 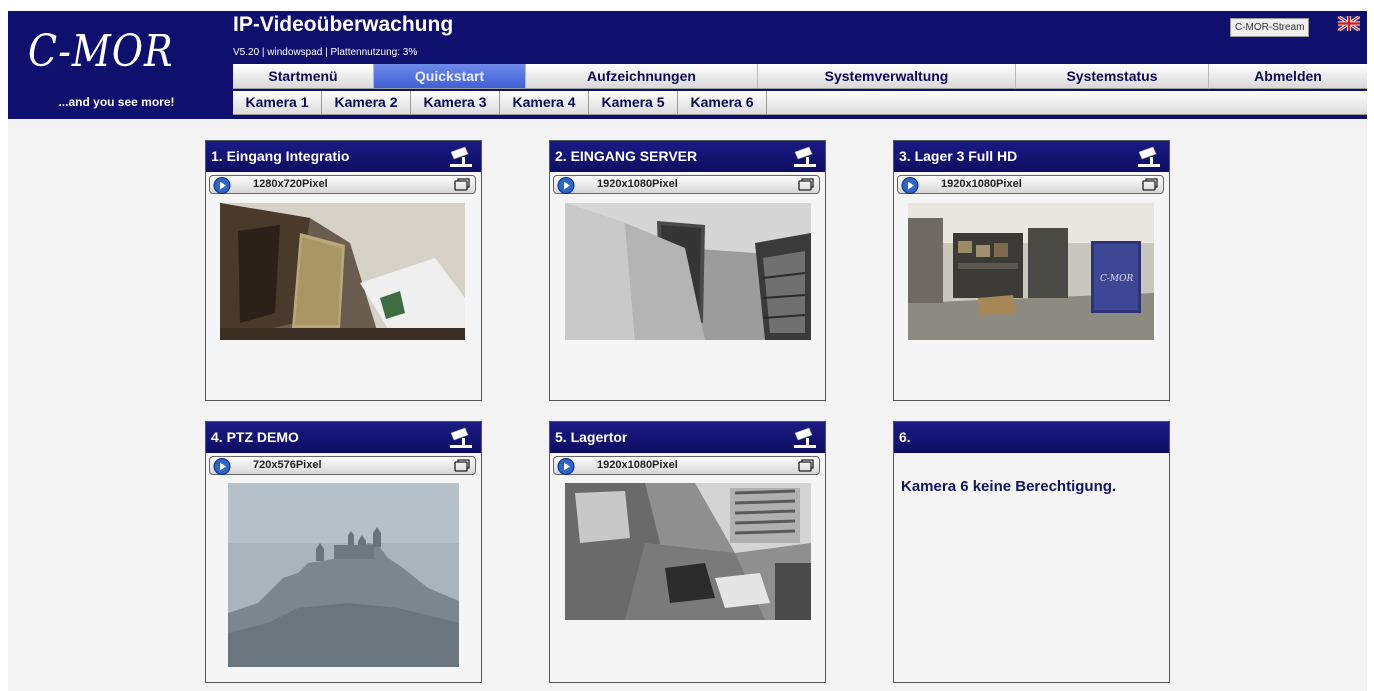 I want to click on logo: C-MOR ...and you see more!, so click(x=116, y=65).